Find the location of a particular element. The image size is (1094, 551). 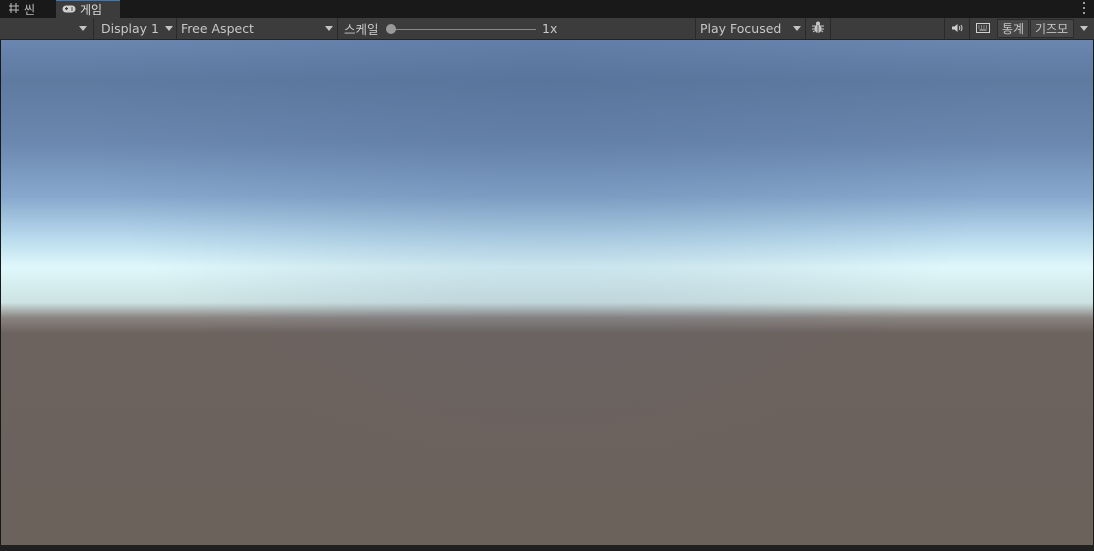

gizmos-label: 기즈모 is located at coordinates (1052, 29).